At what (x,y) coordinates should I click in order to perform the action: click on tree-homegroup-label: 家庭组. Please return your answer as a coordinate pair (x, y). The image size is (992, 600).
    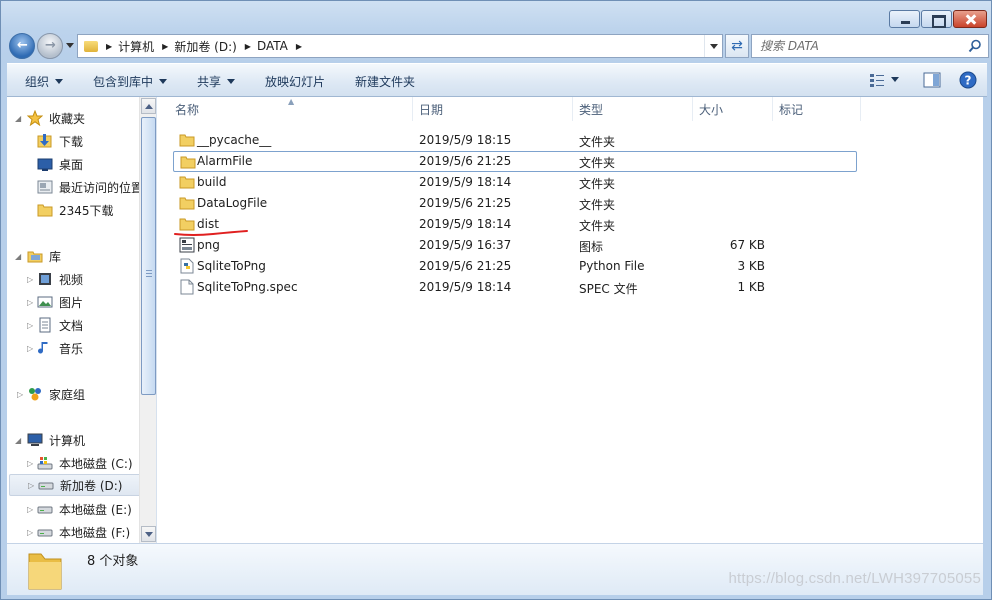
    Looking at the image, I should click on (67, 394).